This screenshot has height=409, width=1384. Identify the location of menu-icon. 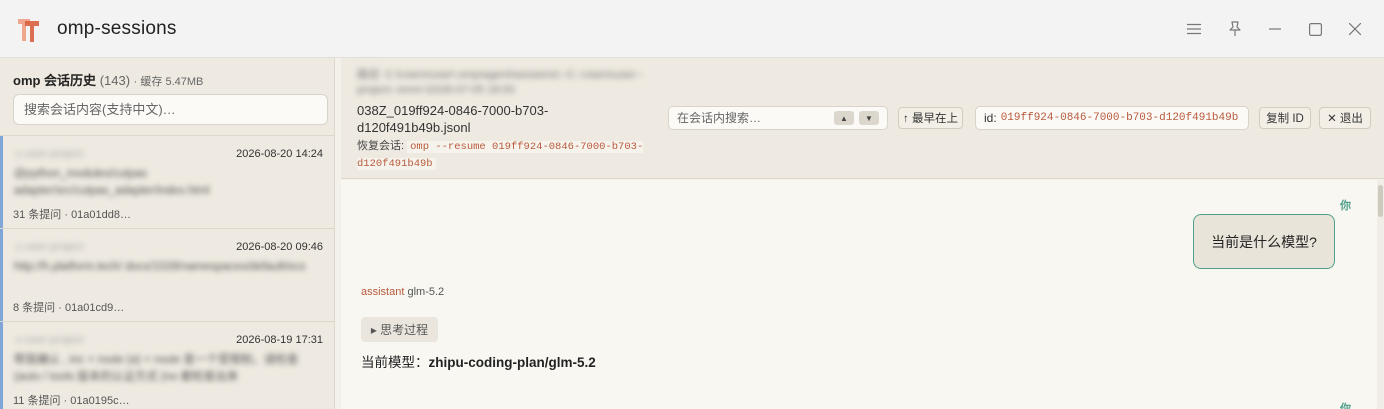
(1194, 29).